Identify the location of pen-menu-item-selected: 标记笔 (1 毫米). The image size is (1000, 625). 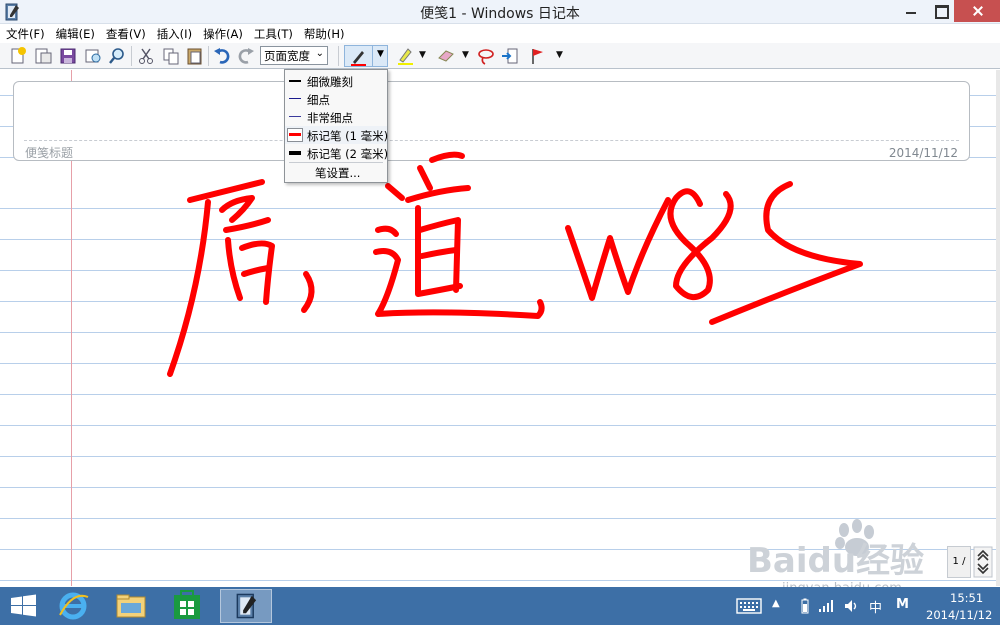
(336, 135).